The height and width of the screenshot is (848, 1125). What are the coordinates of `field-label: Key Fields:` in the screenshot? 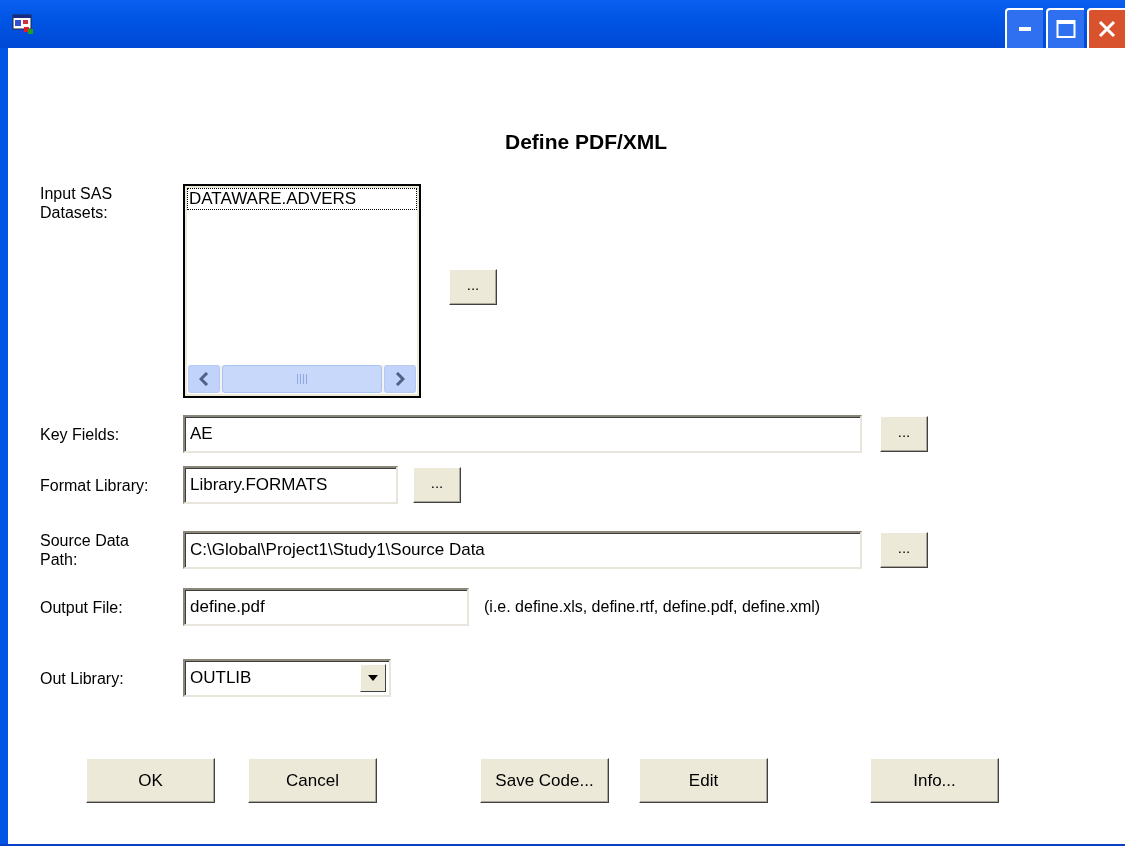 It's located at (80, 434).